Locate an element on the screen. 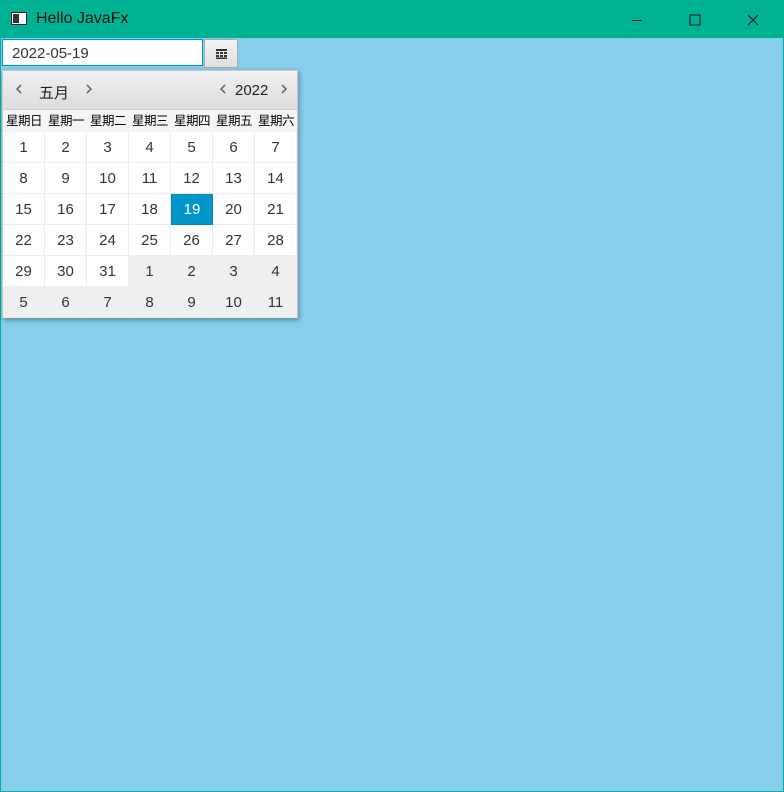 The image size is (784, 792). minimize-button is located at coordinates (637, 19).